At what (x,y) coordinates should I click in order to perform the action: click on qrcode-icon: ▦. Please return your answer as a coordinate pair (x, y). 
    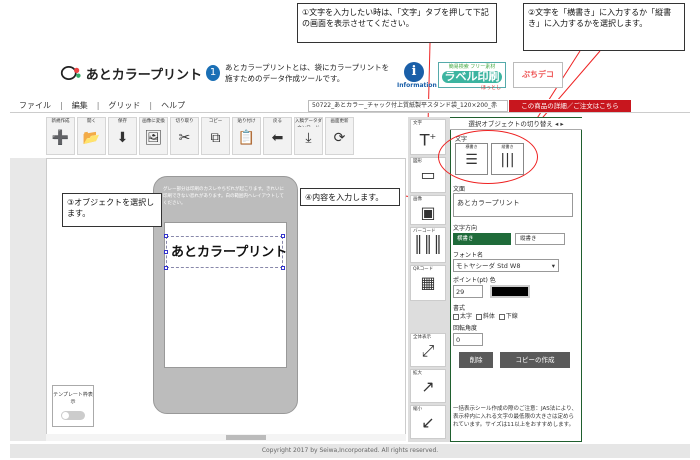
    Looking at the image, I should click on (428, 282).